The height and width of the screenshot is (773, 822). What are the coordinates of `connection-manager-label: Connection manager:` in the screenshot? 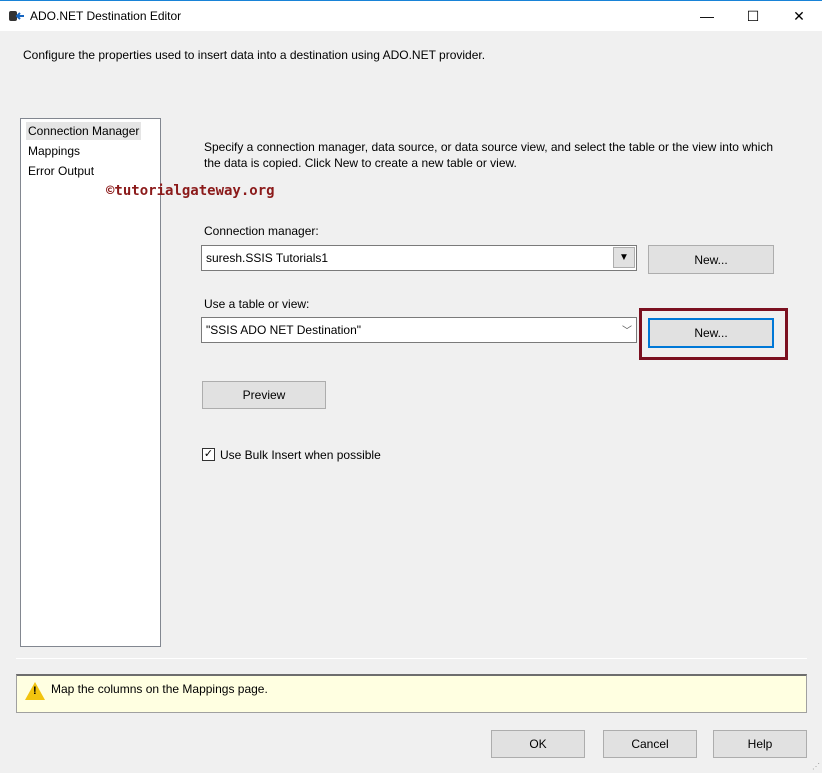 It's located at (261, 231).